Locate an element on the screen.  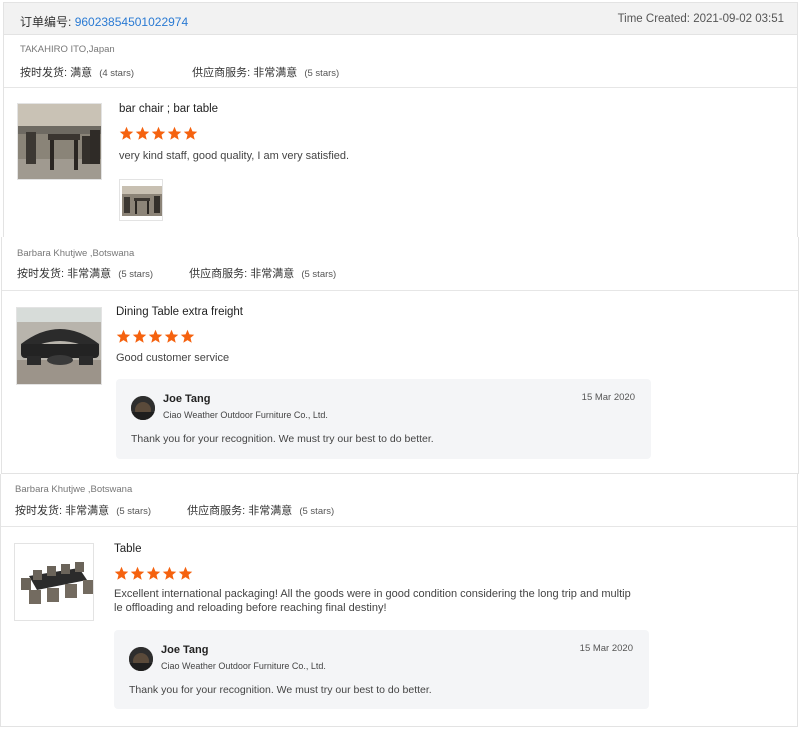
review-comment: Good customer service is located at coordinates (173, 358).